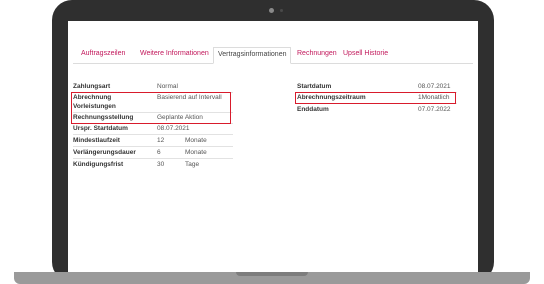 This screenshot has width=544, height=284. I want to click on highlight-box-billing, so click(151, 108).